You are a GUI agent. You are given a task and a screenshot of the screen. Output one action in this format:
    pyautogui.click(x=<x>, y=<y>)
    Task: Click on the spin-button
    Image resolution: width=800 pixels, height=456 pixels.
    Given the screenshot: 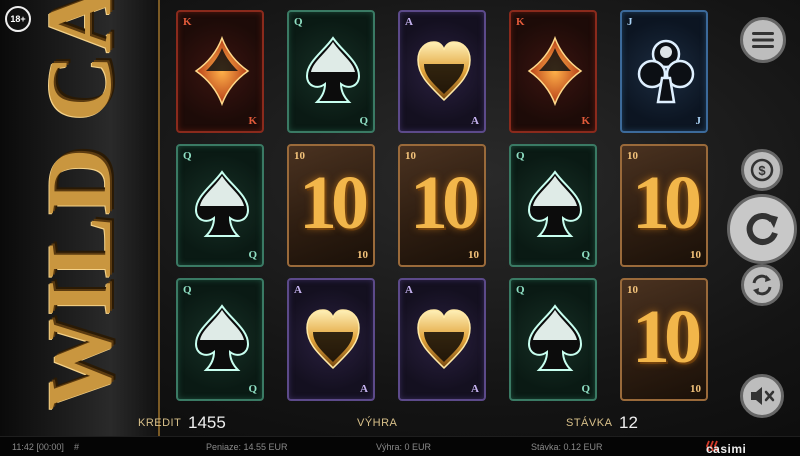 What is the action you would take?
    pyautogui.click(x=762, y=229)
    